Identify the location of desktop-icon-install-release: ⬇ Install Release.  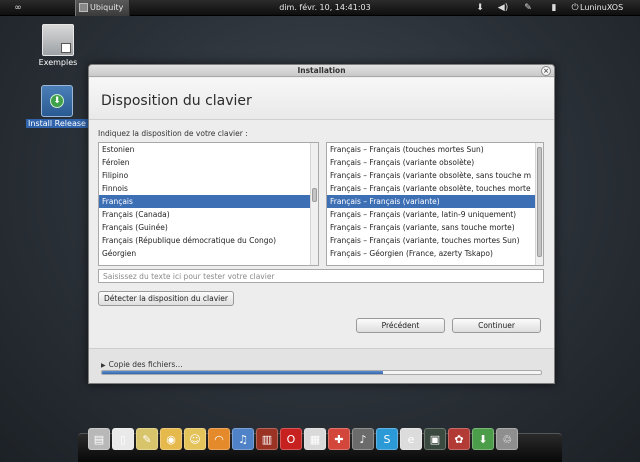
(57, 106).